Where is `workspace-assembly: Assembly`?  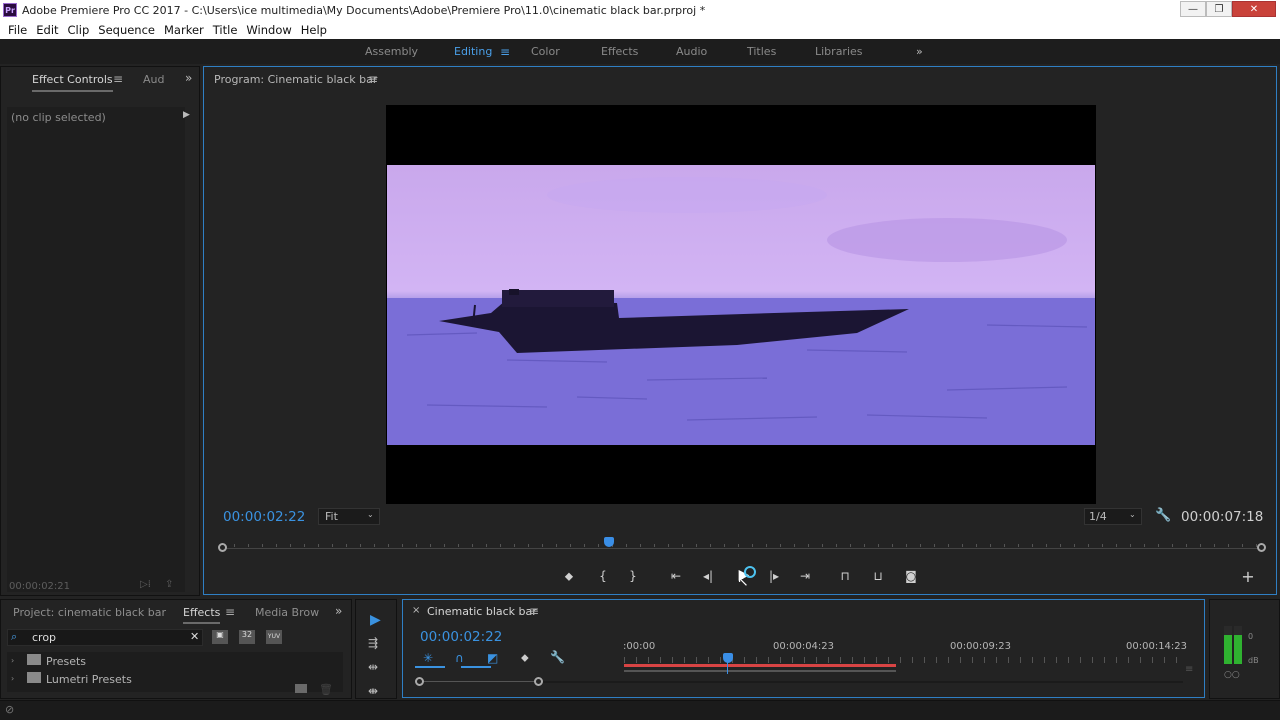
workspace-assembly: Assembly is located at coordinates (391, 51).